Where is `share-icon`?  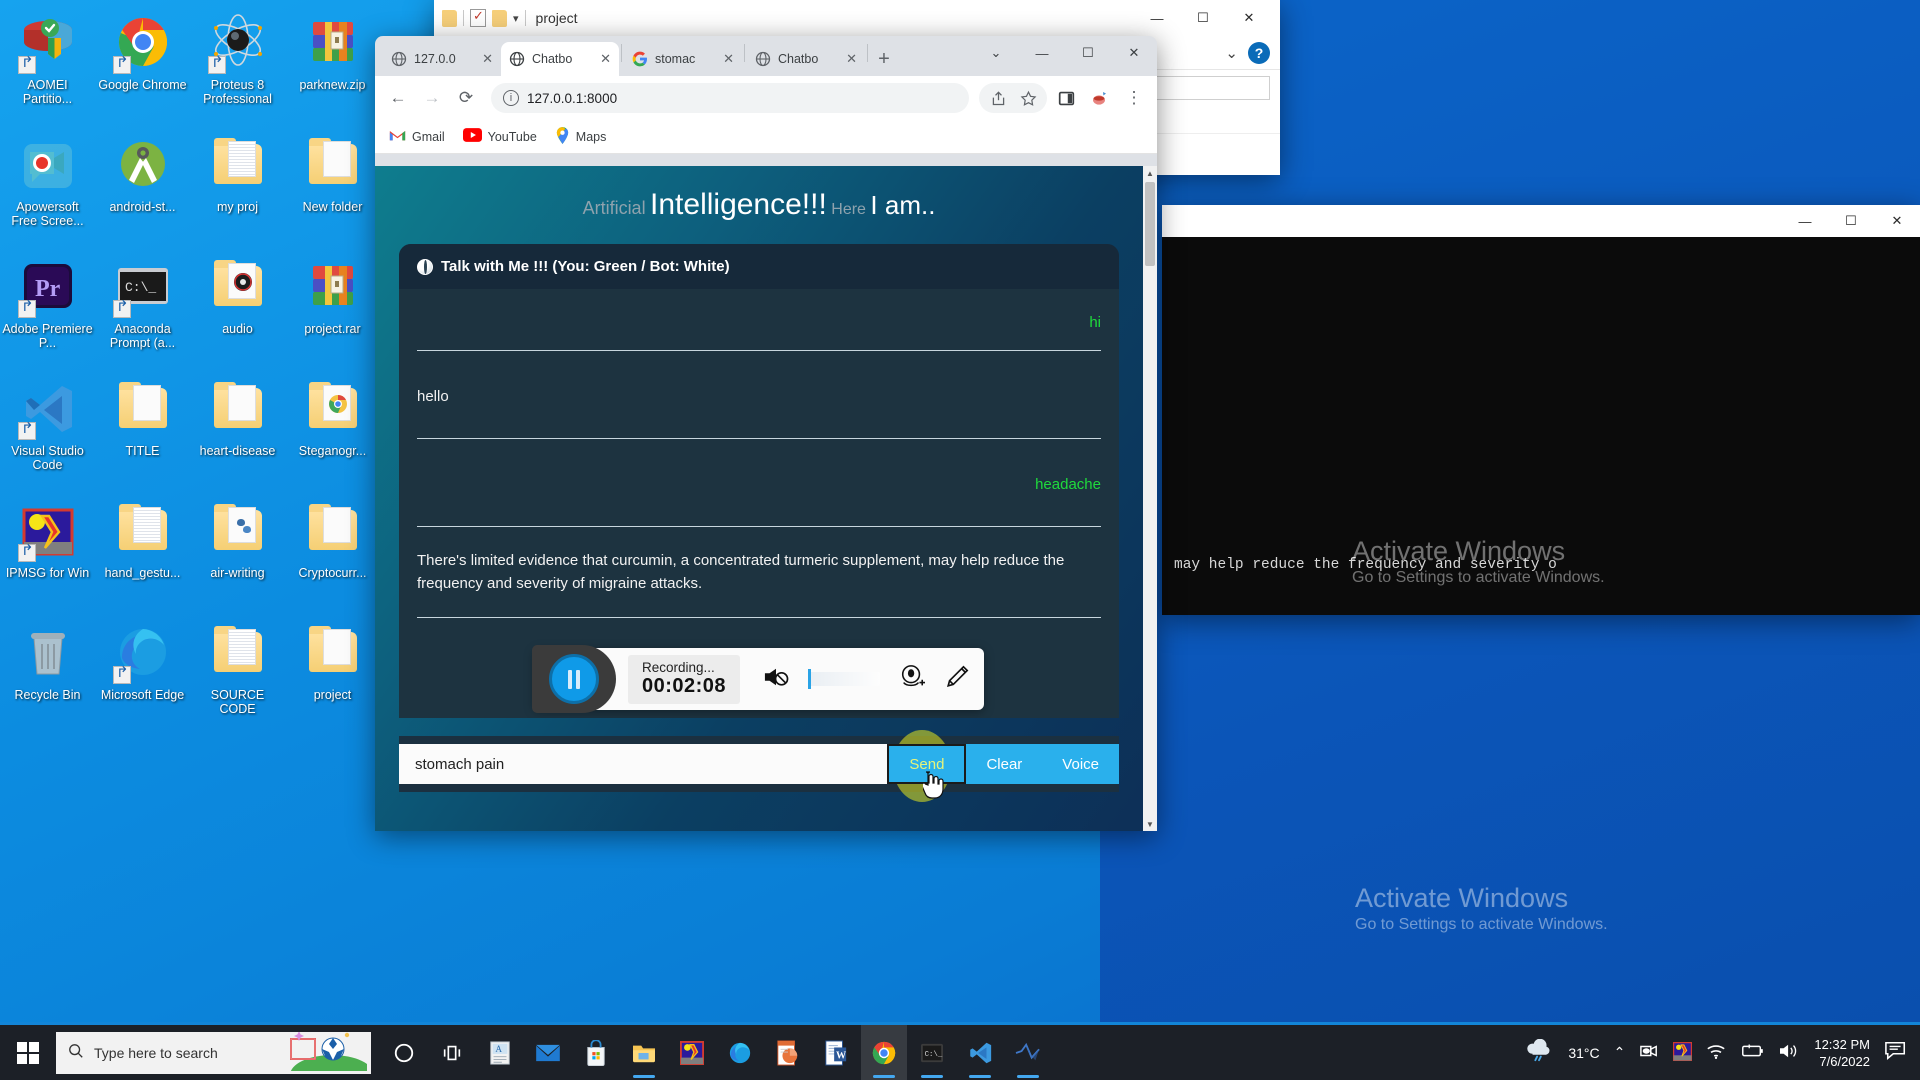 share-icon is located at coordinates (998, 98).